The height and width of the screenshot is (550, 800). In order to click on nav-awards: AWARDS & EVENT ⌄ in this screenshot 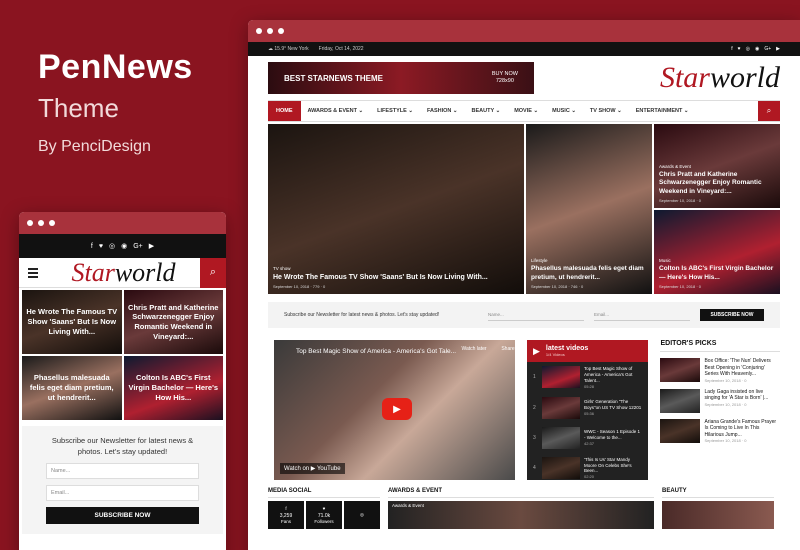, I will do `click(336, 111)`.